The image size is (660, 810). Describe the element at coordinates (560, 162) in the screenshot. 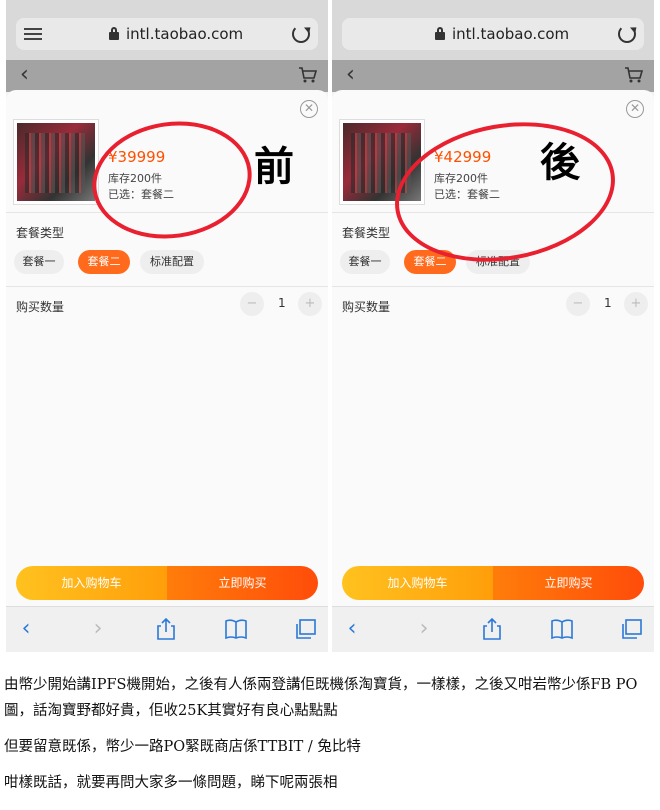

I see `after-label: 後` at that location.